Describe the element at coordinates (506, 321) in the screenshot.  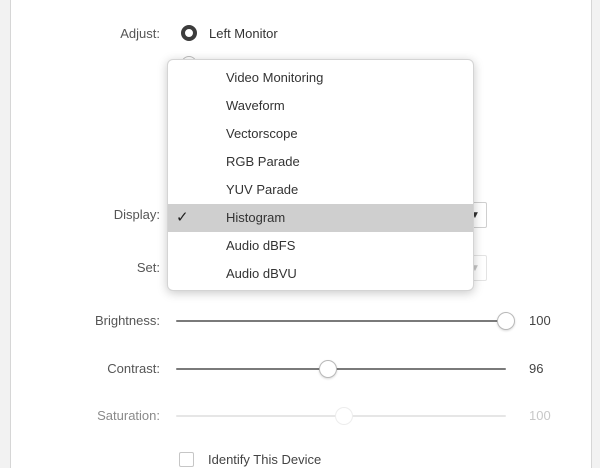
I see `brightness-slider-thumb` at that location.